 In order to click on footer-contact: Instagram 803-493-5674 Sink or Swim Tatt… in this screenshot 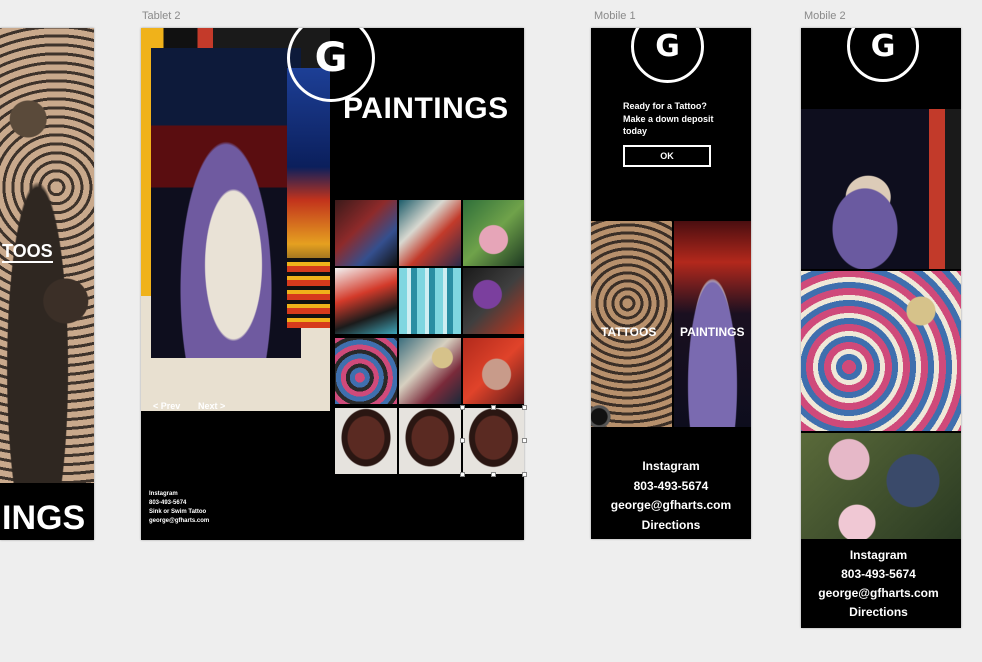, I will do `click(179, 508)`.